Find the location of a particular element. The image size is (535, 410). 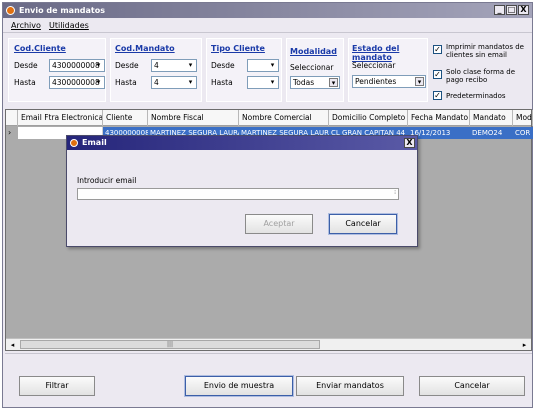

cod-mandato-group: Cod.Mandato Desde 4 ▾ Hasta 4 ▾ is located at coordinates (156, 70).